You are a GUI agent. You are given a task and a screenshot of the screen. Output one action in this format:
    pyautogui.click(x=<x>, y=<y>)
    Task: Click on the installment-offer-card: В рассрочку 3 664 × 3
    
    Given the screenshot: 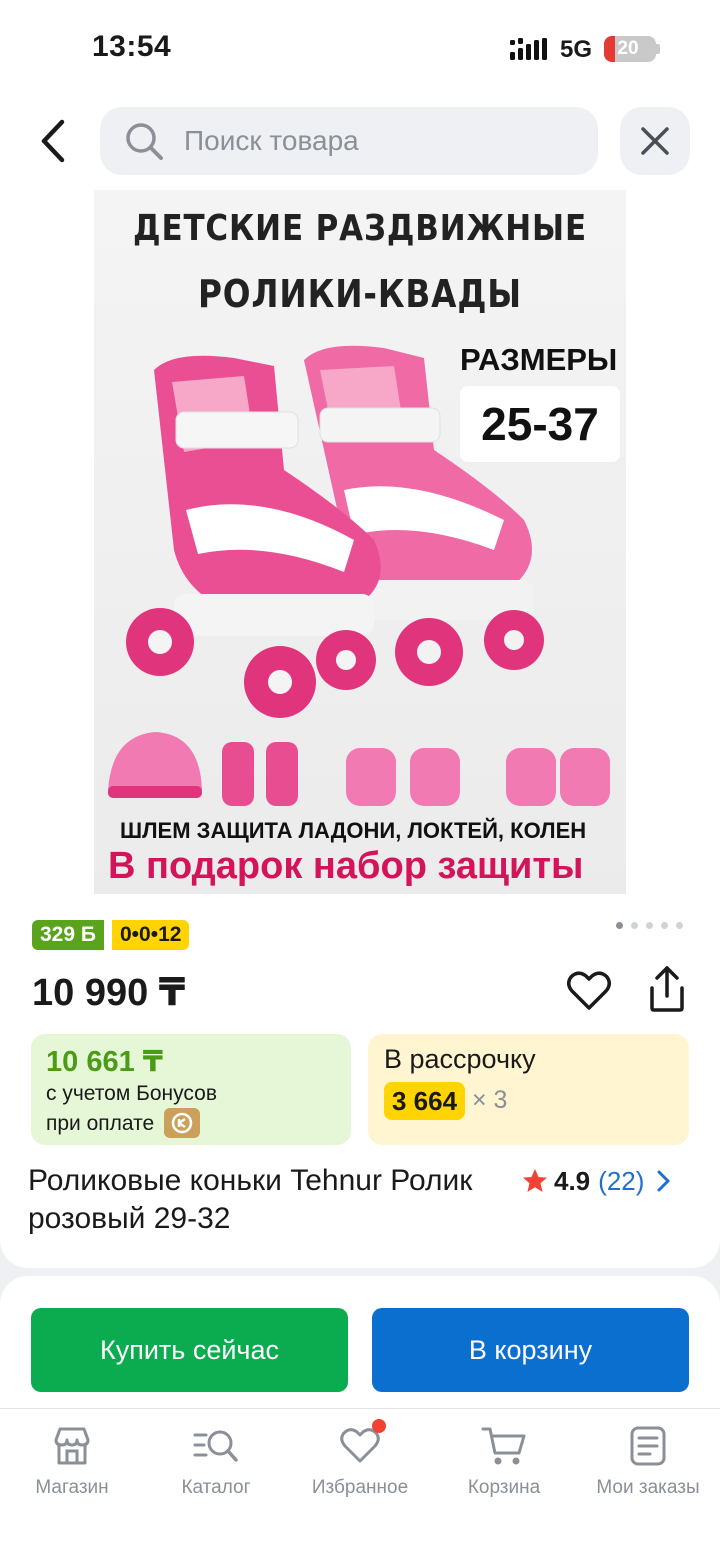 What is the action you would take?
    pyautogui.click(x=528, y=1089)
    